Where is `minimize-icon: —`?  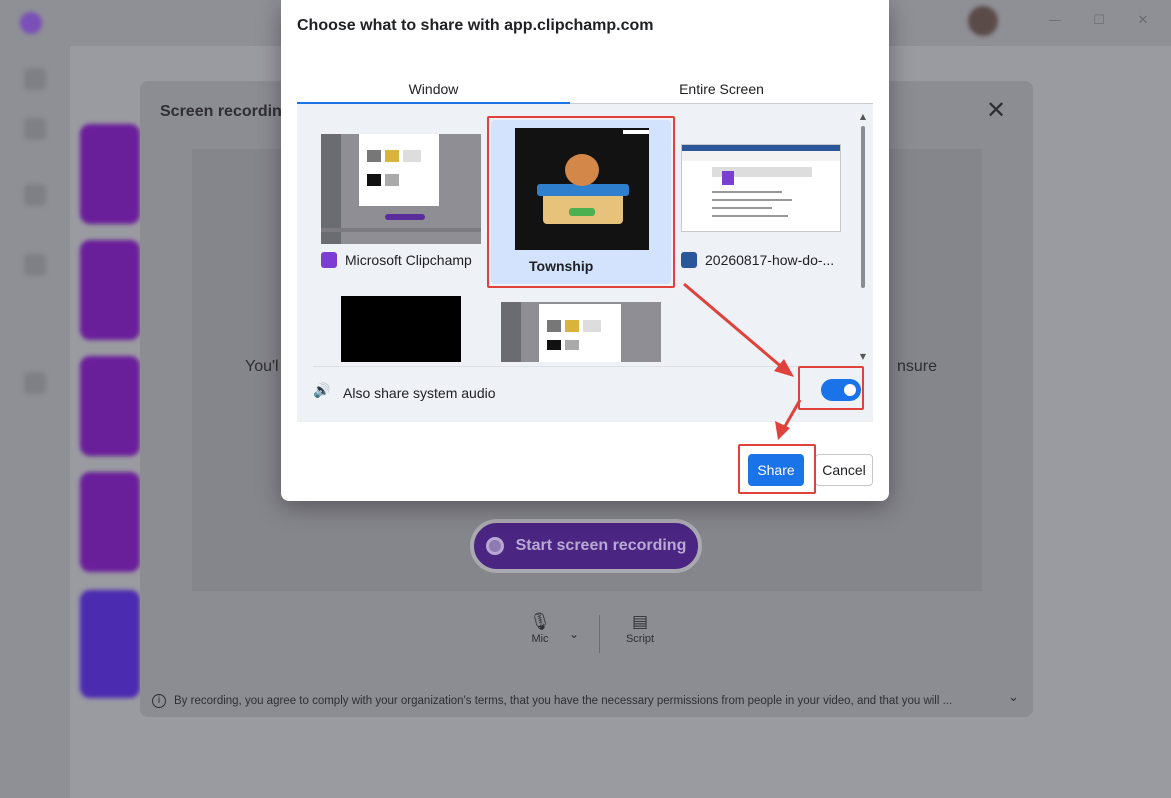
minimize-icon: — is located at coordinates (1055, 21).